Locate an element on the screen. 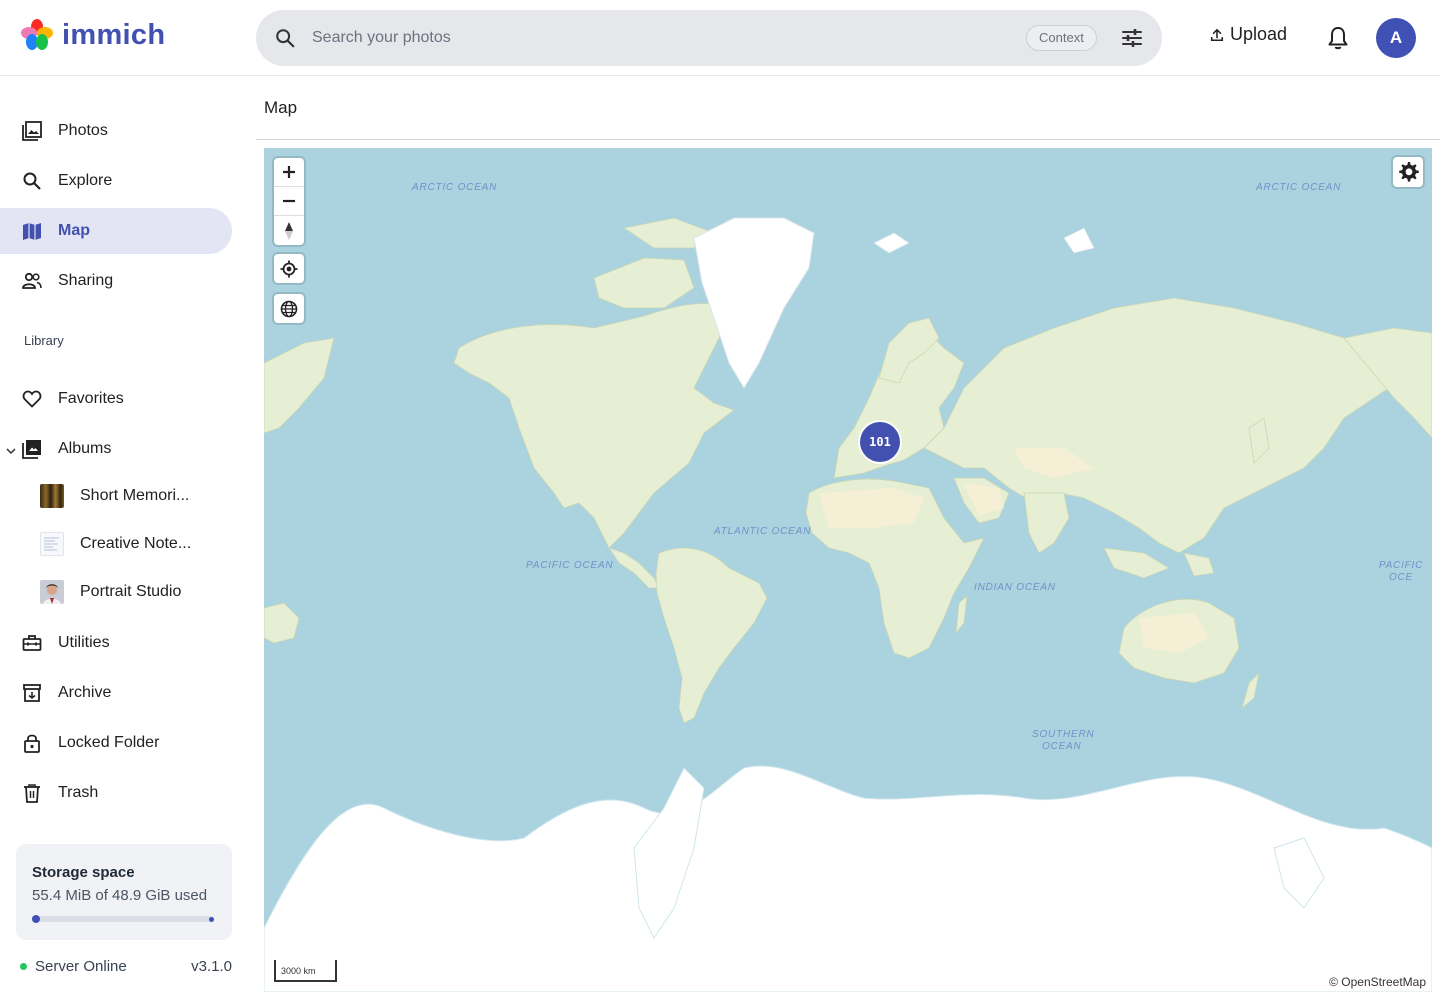  crosshair-icon is located at coordinates (289, 268).